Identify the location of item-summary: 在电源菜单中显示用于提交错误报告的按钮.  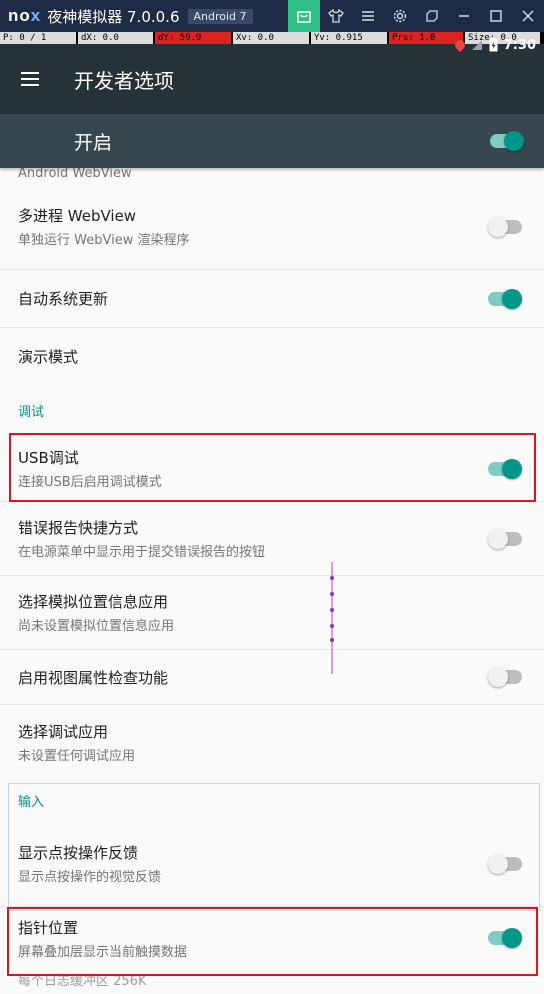
(142, 552).